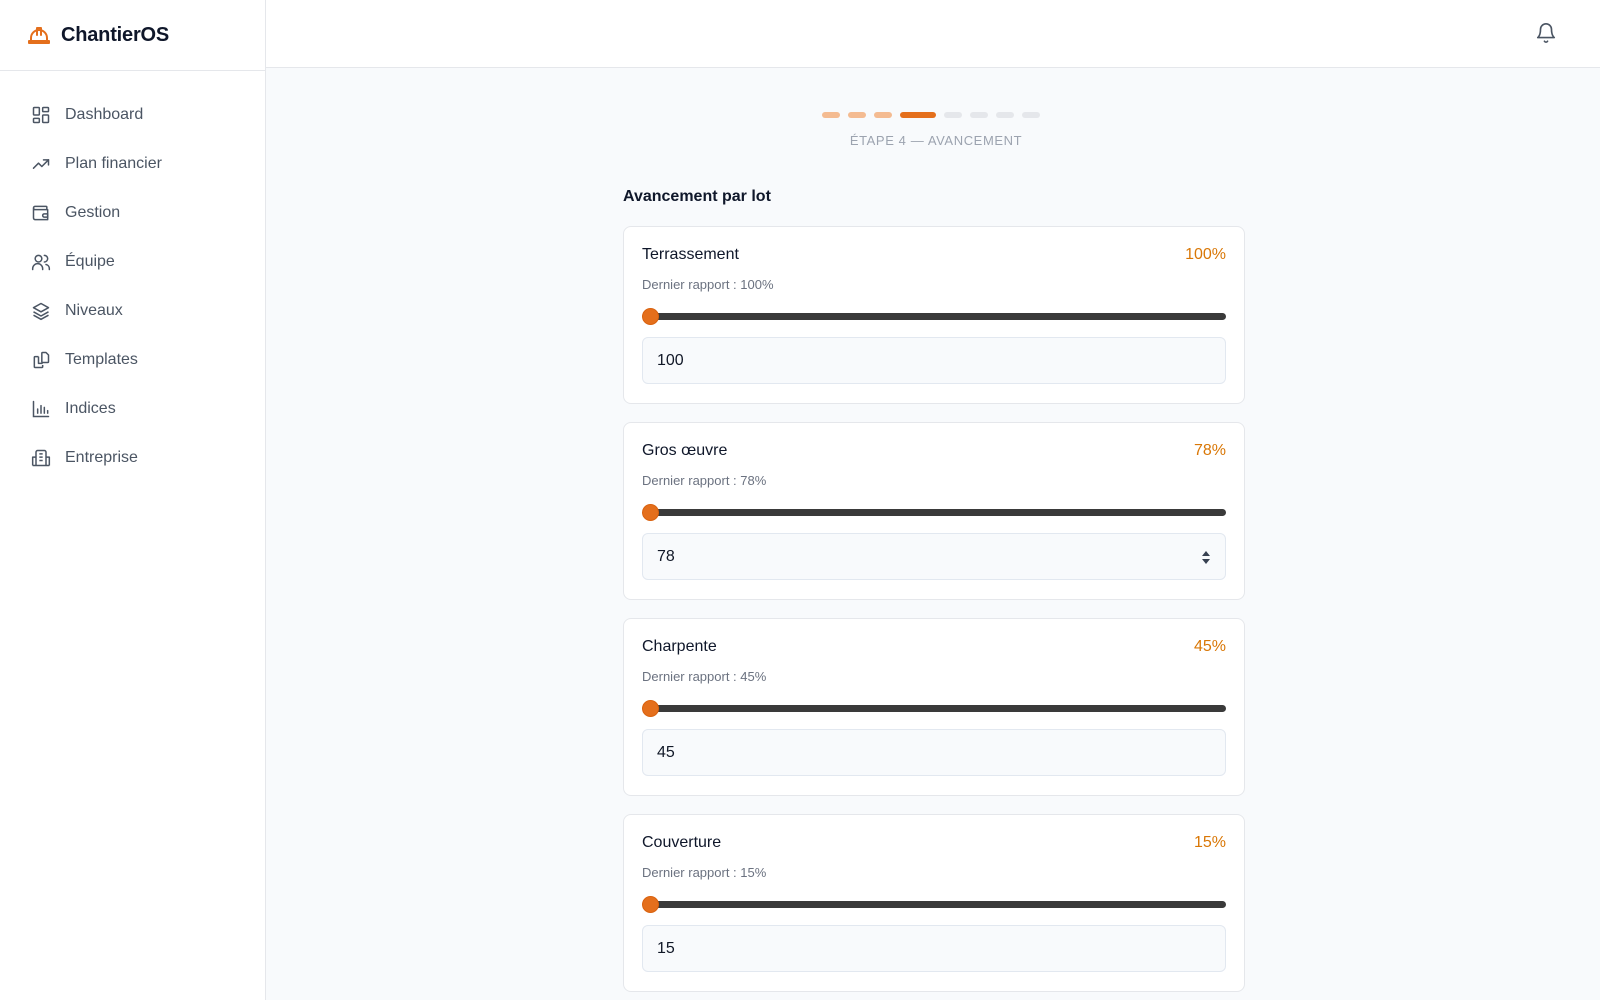 The image size is (1600, 1000). I want to click on copy-icon, so click(41, 360).